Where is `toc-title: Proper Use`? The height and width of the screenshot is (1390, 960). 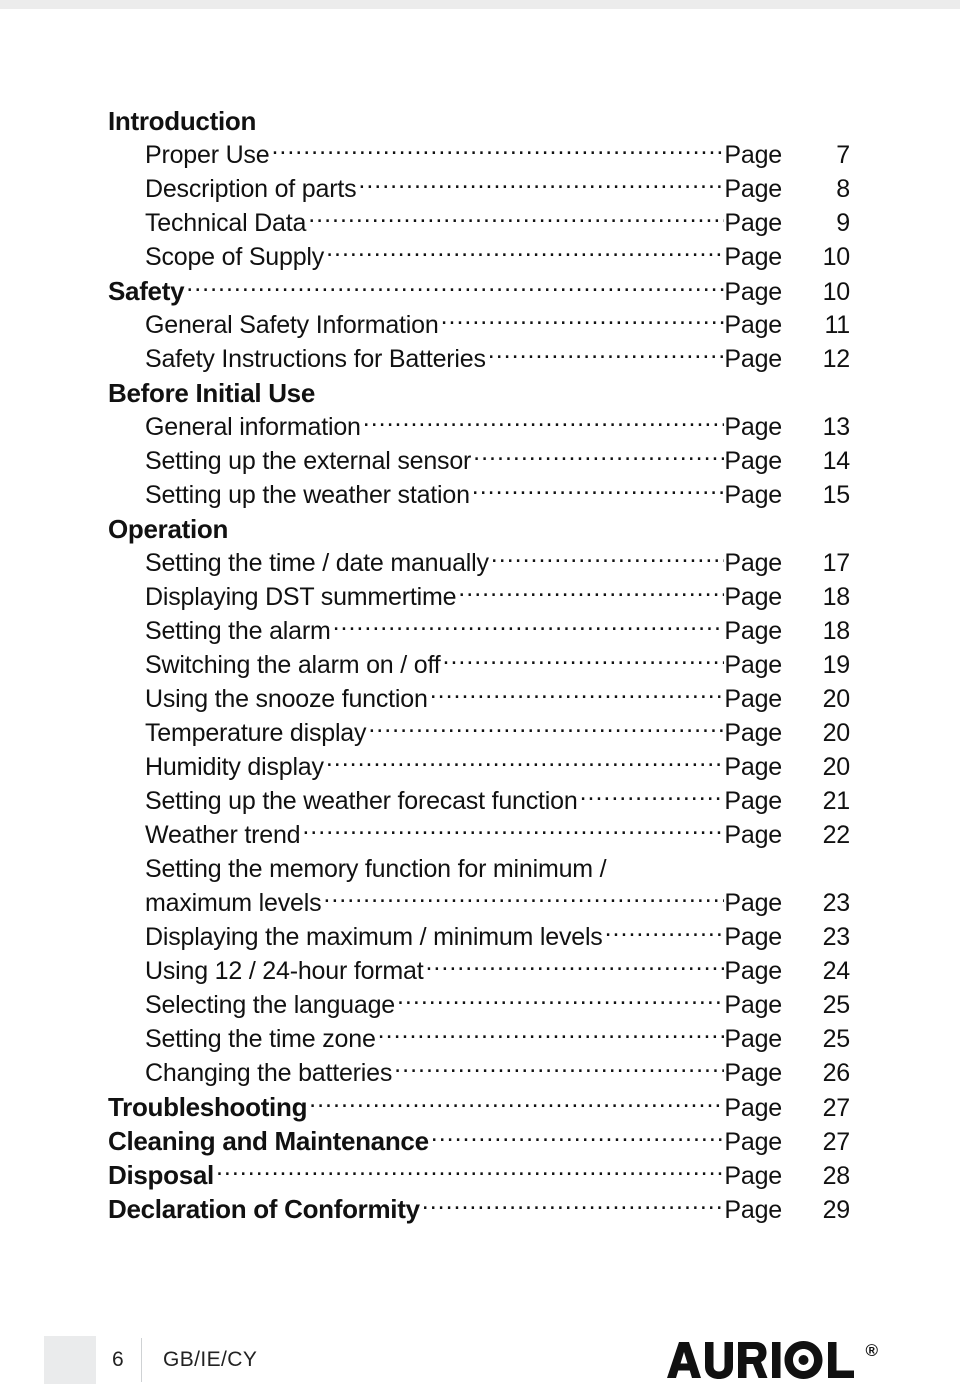 toc-title: Proper Use is located at coordinates (207, 155).